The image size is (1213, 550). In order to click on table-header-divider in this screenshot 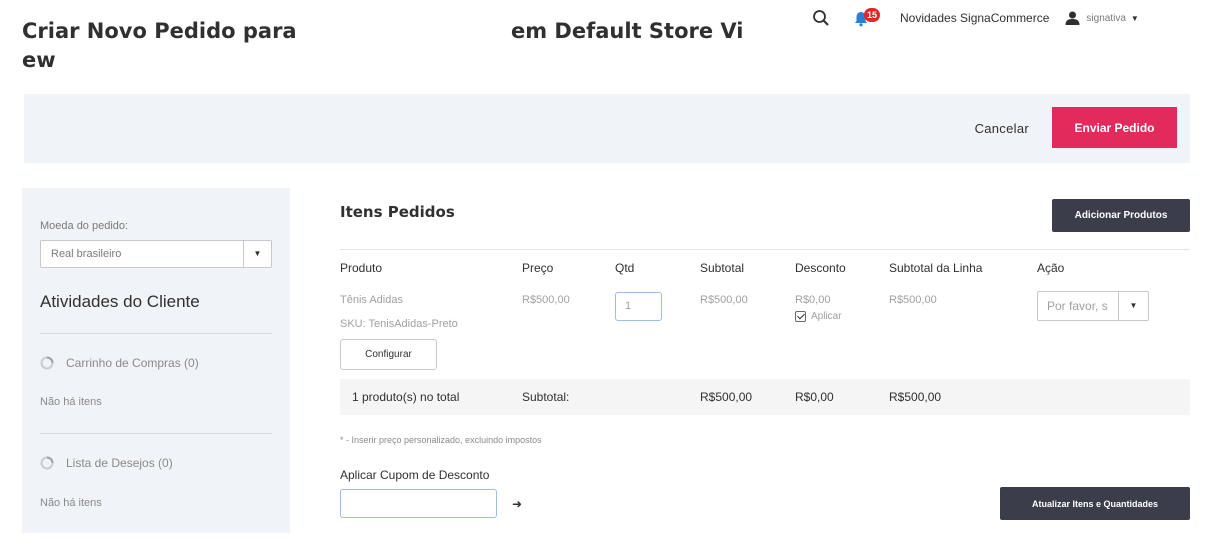, I will do `click(765, 249)`.